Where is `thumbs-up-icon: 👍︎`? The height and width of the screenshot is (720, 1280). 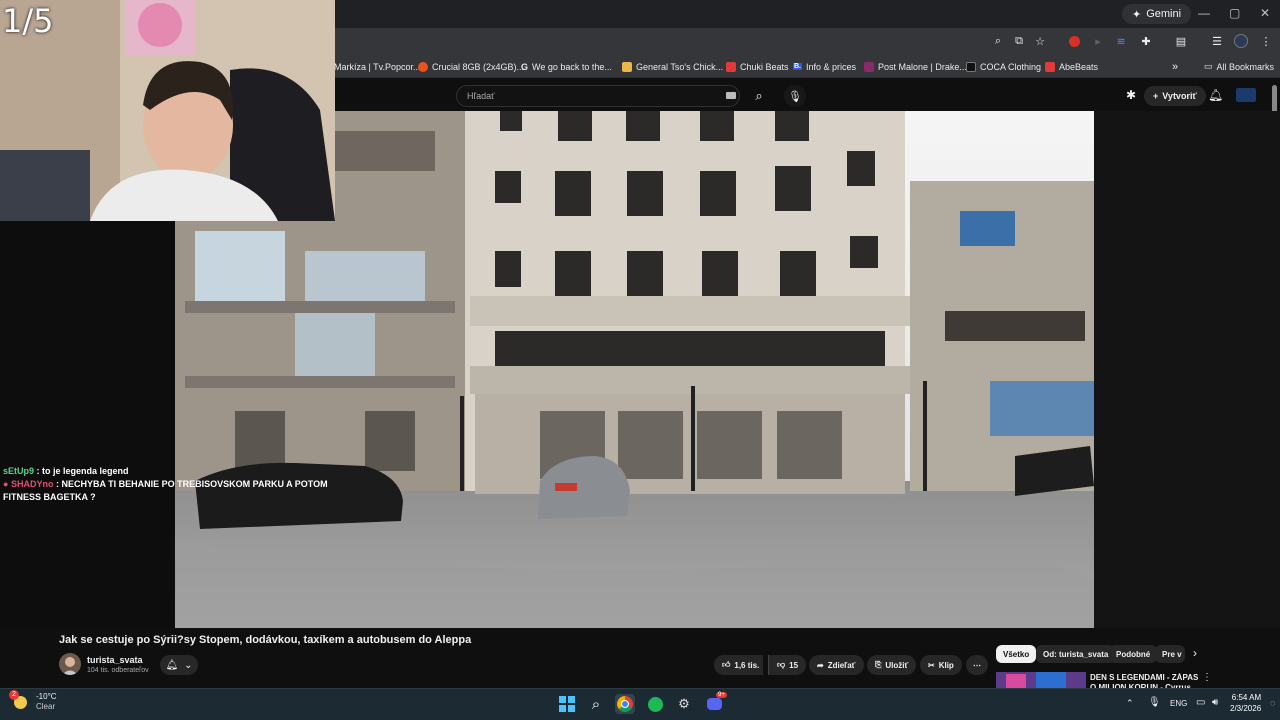 thumbs-up-icon: 👍︎ is located at coordinates (726, 664).